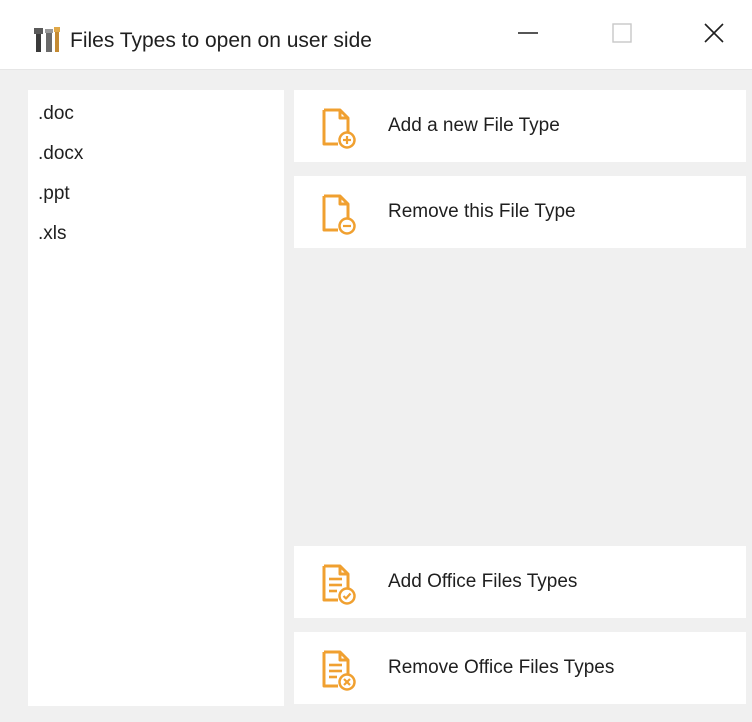 This screenshot has height=722, width=752. Describe the element at coordinates (714, 35) in the screenshot. I see `close-icon` at that location.